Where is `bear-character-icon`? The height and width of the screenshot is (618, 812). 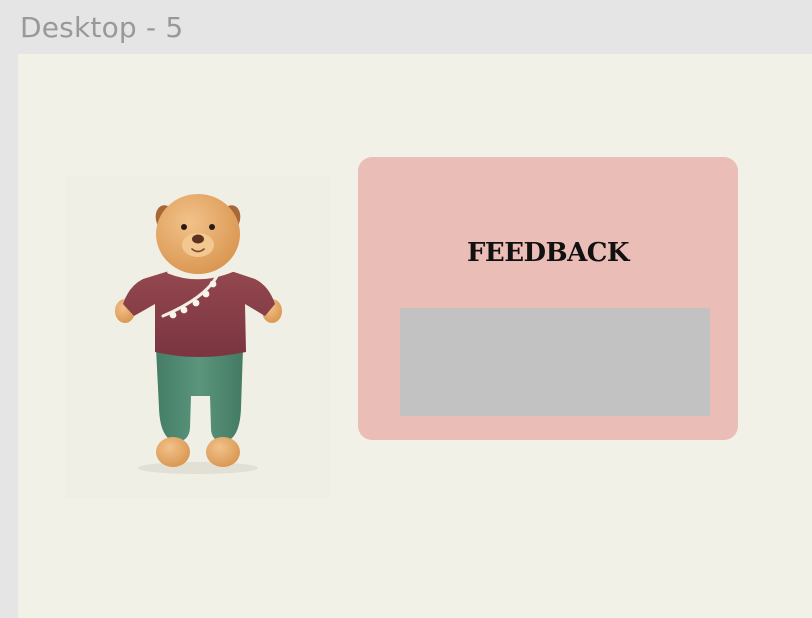 bear-character-icon is located at coordinates (198, 334).